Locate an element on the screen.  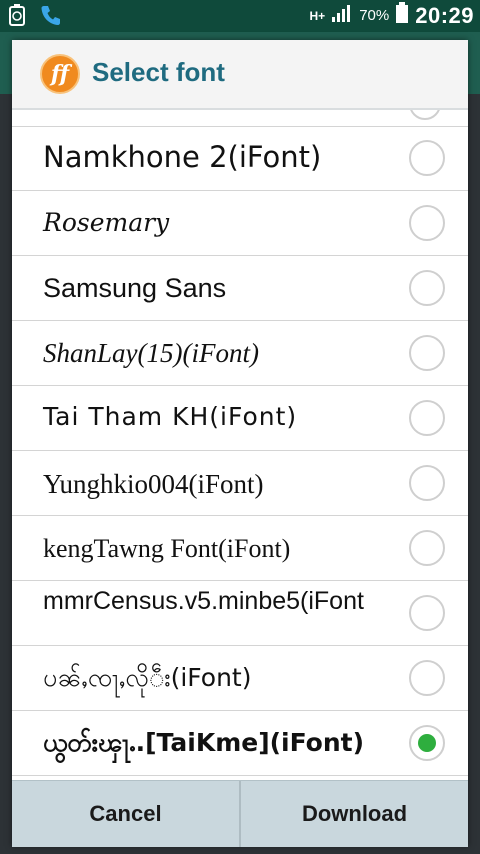
phone-icon is located at coordinates (51, 17).